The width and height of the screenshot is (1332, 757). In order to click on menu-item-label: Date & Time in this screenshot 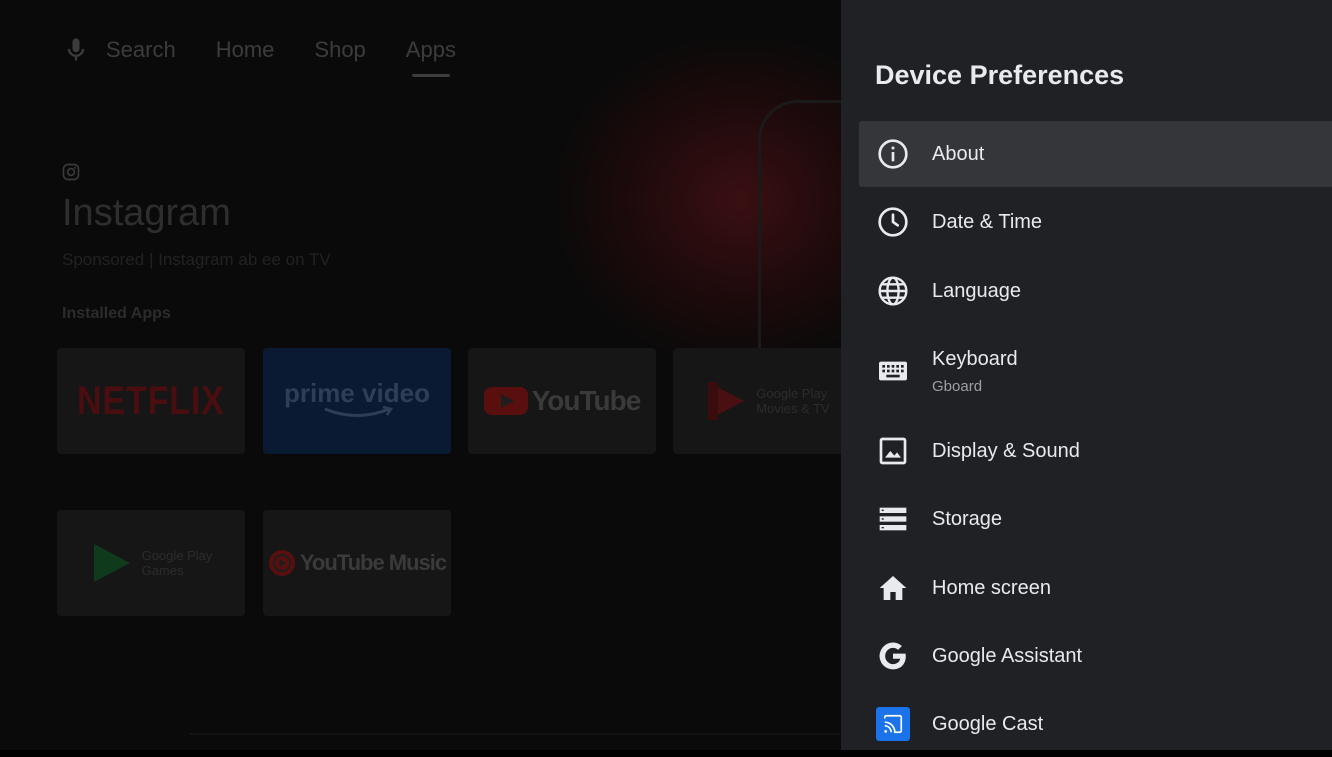, I will do `click(987, 221)`.